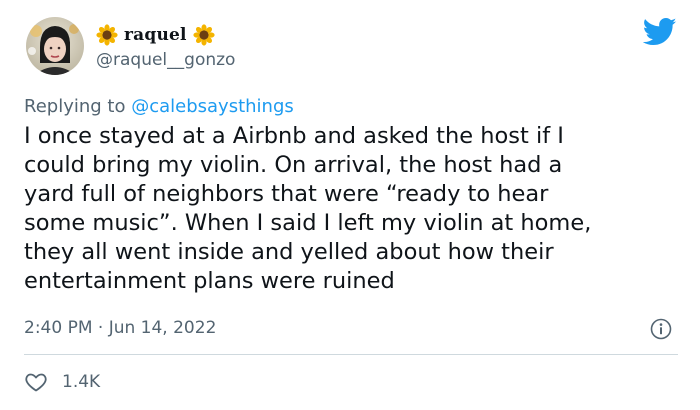  I want to click on reply-mention-link: @calebsaysthings, so click(212, 106).